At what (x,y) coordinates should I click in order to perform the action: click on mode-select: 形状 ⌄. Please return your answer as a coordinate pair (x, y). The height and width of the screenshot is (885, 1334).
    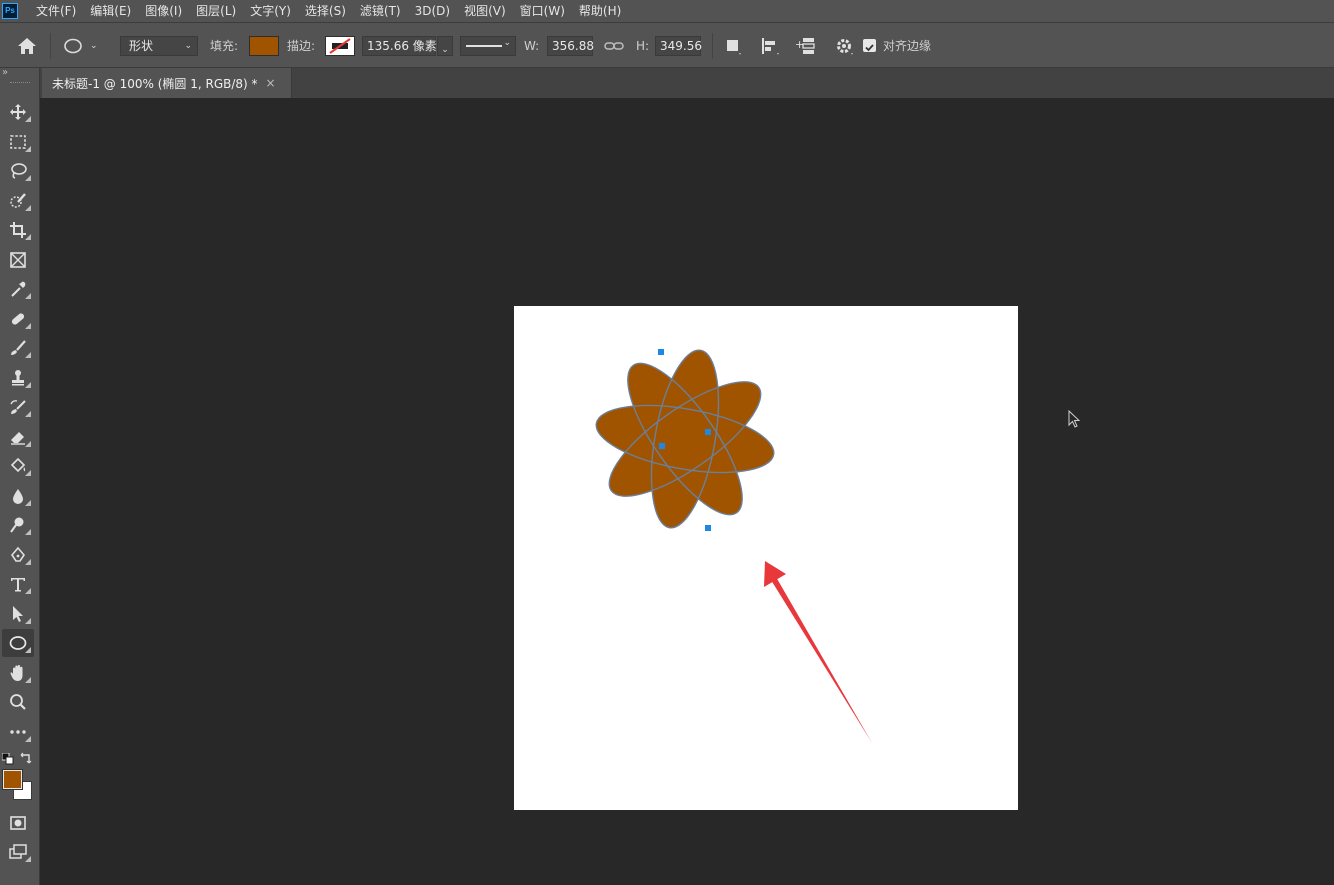
    Looking at the image, I should click on (159, 46).